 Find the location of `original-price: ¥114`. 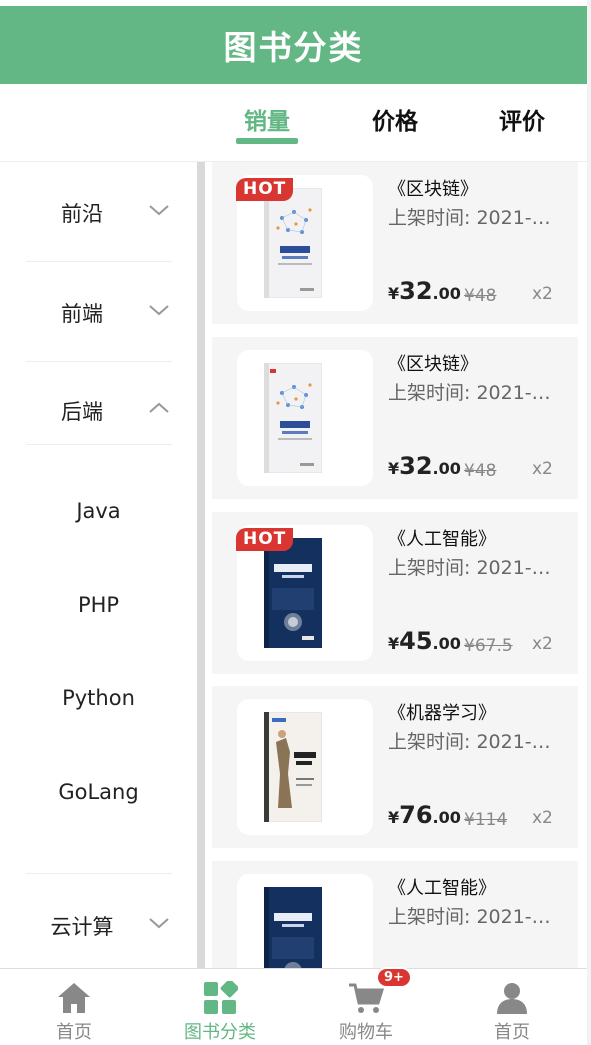

original-price: ¥114 is located at coordinates (486, 820).